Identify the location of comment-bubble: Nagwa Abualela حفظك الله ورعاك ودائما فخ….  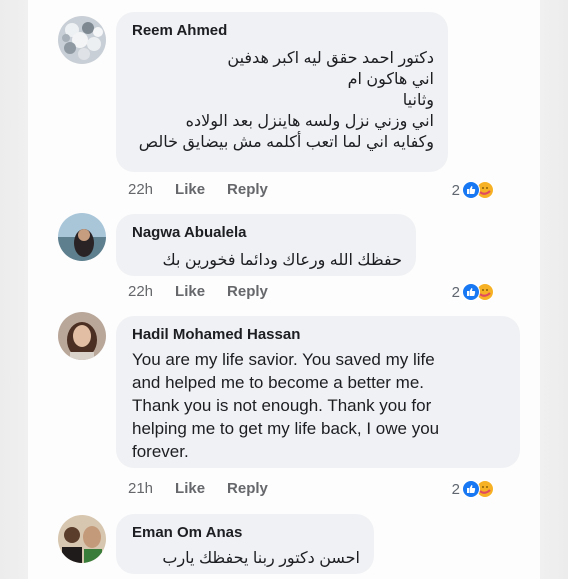
(266, 245).